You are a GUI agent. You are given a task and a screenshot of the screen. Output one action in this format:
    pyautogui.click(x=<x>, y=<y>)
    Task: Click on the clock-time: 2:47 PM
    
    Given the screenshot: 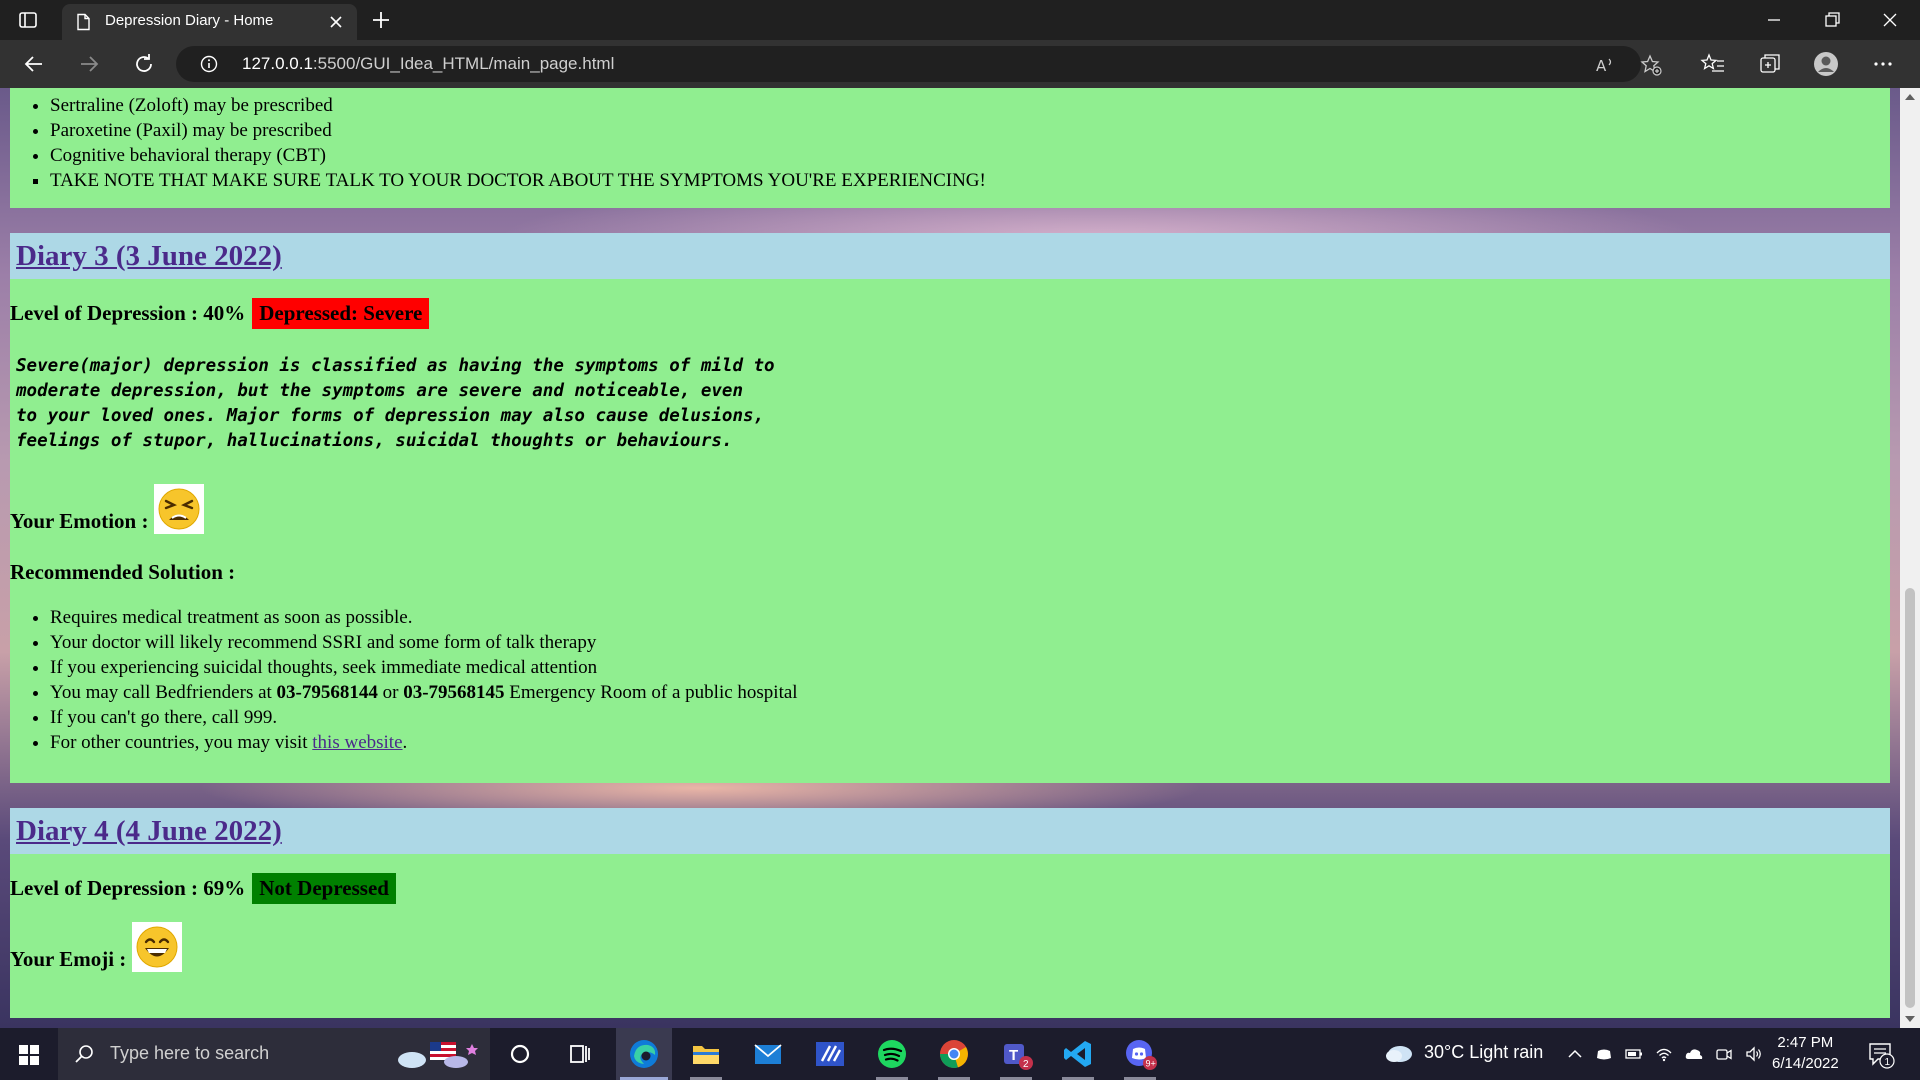 What is the action you would take?
    pyautogui.click(x=1805, y=1042)
    